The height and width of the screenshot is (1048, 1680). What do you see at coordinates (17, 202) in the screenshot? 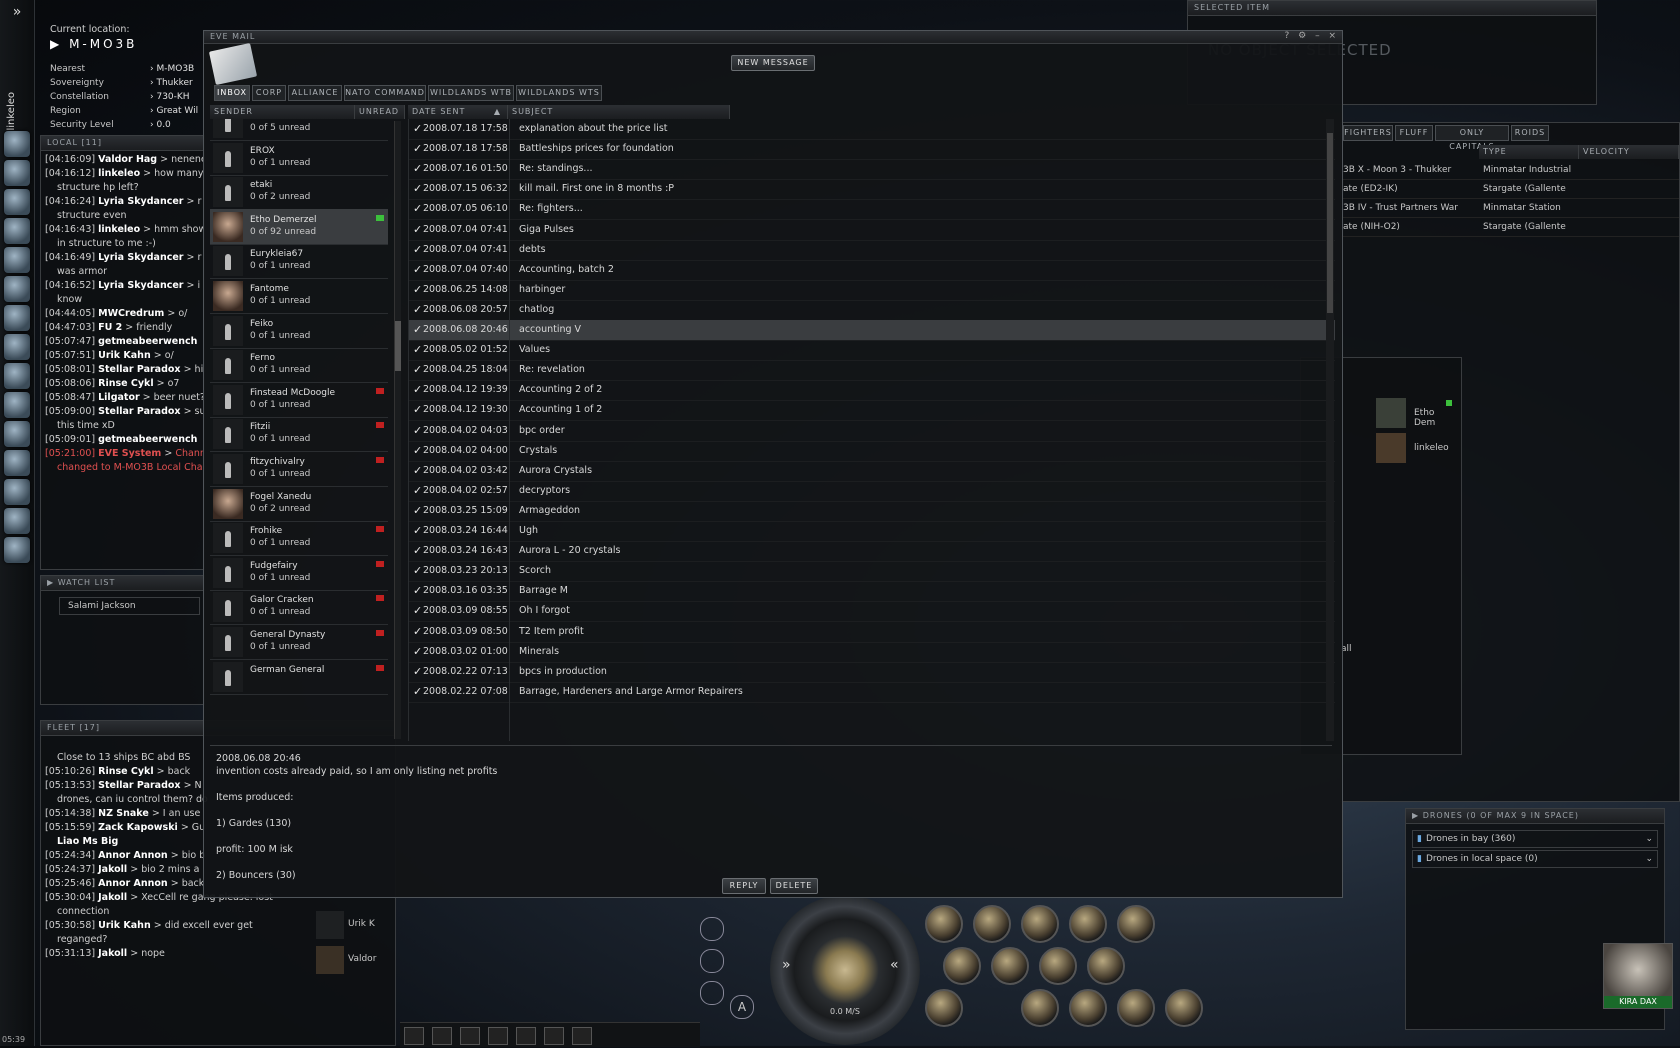
I see `mail-icon` at bounding box center [17, 202].